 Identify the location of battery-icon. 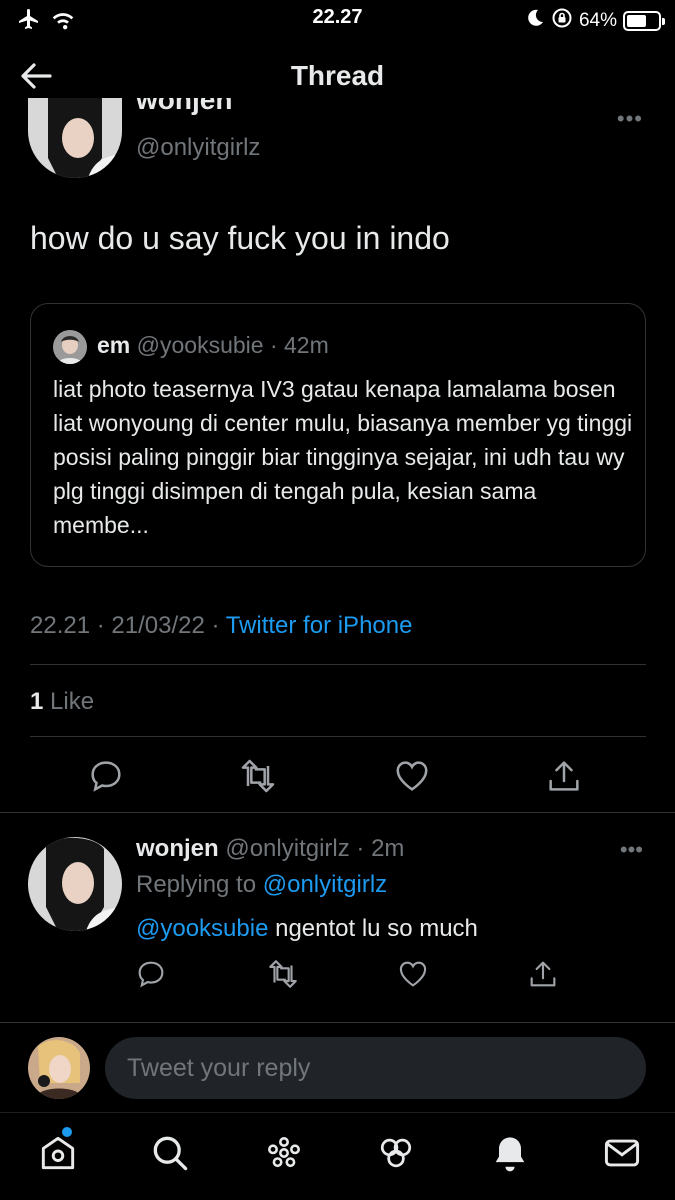
(644, 21).